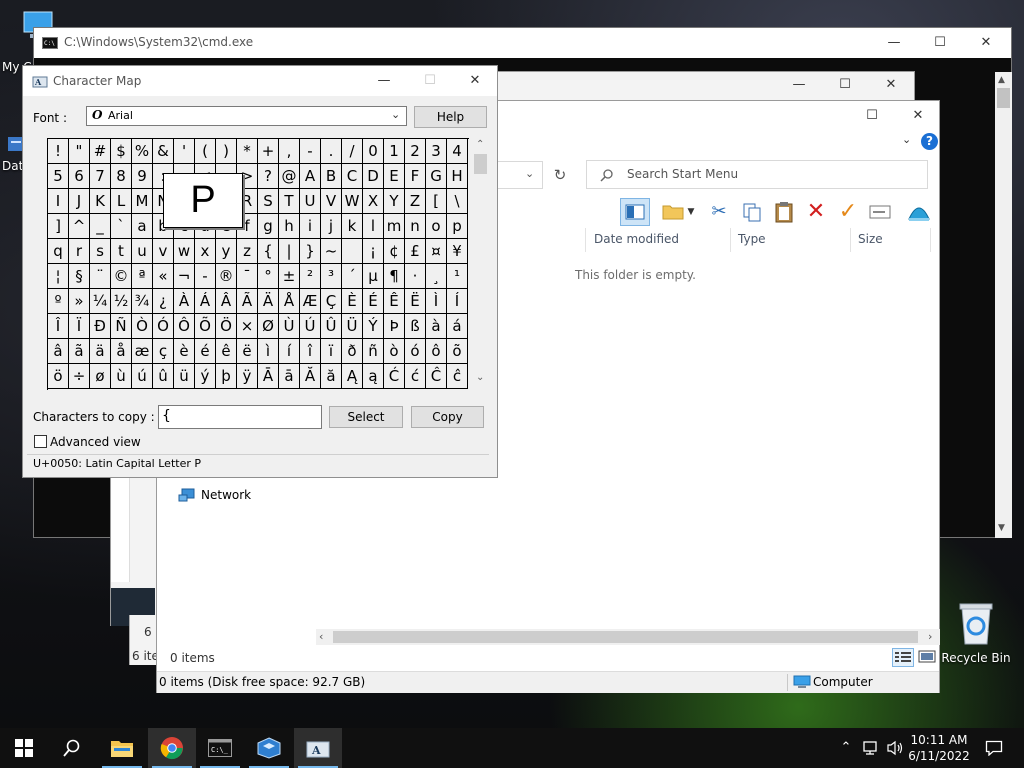 The image size is (1024, 768). What do you see at coordinates (352, 176) in the screenshot?
I see `character-cell: C` at bounding box center [352, 176].